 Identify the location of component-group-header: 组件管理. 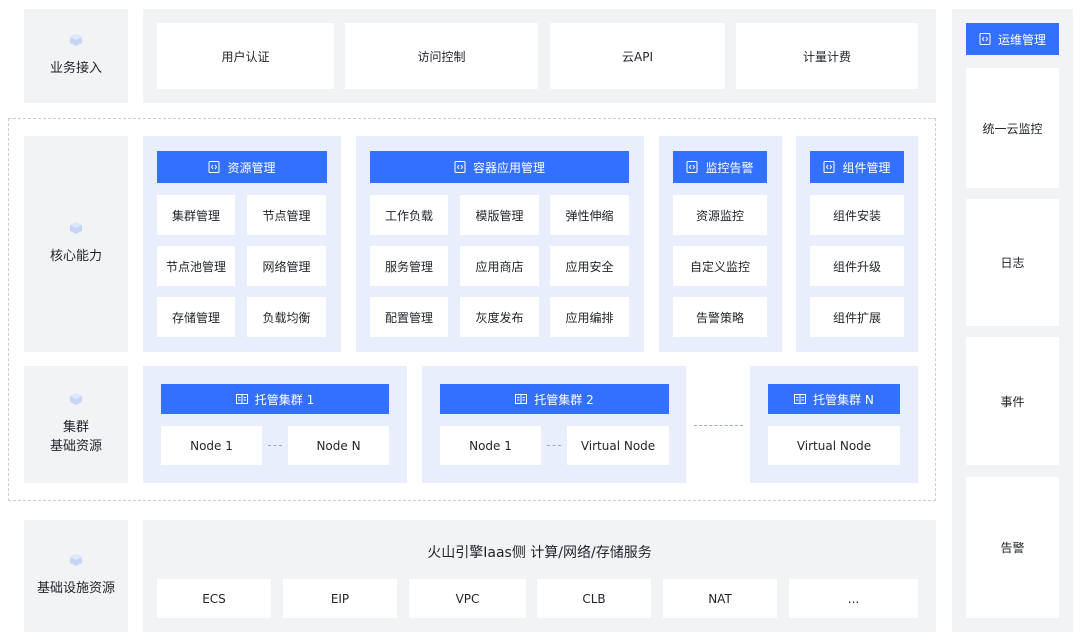
(857, 167).